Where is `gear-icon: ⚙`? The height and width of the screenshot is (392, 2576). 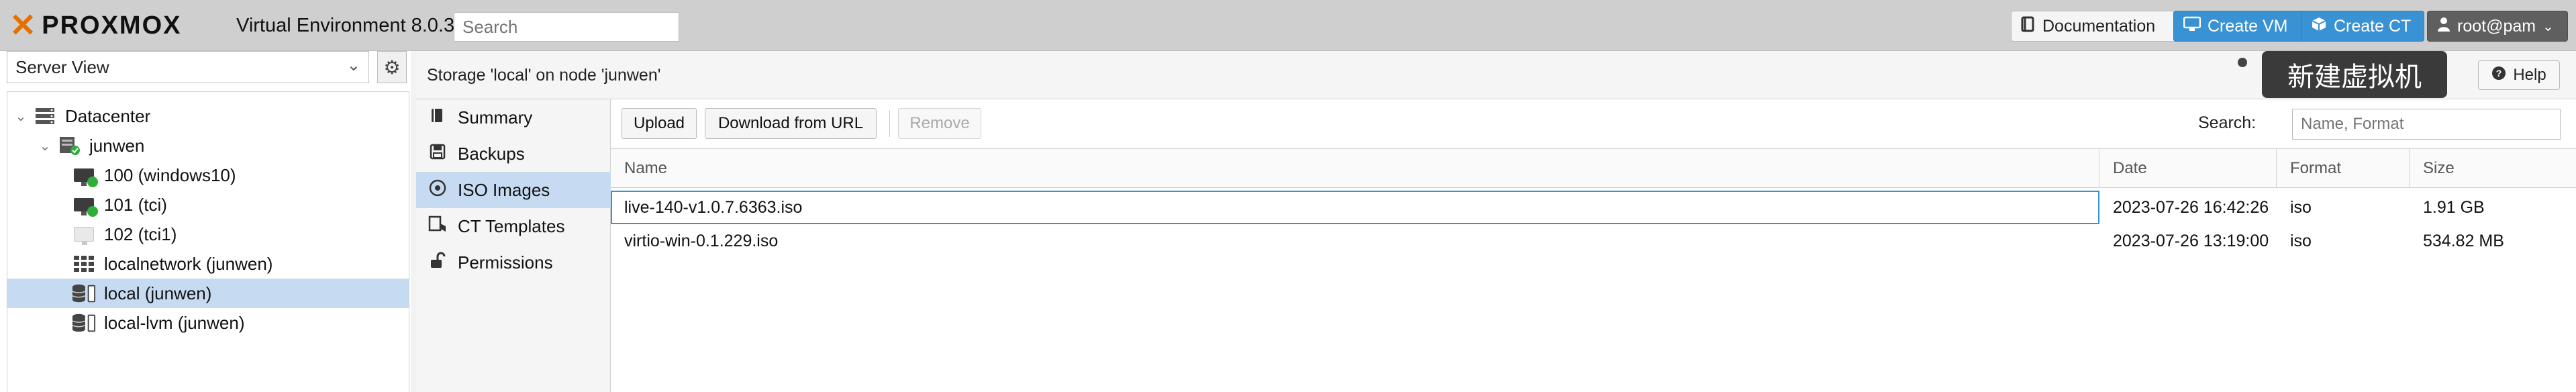
gear-icon: ⚙ is located at coordinates (392, 67).